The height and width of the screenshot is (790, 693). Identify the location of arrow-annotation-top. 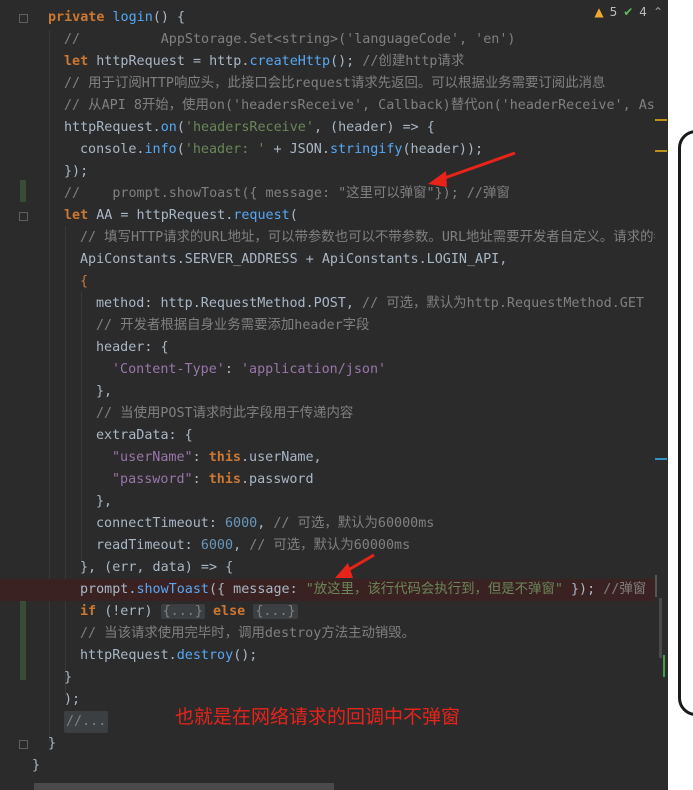
(472, 169).